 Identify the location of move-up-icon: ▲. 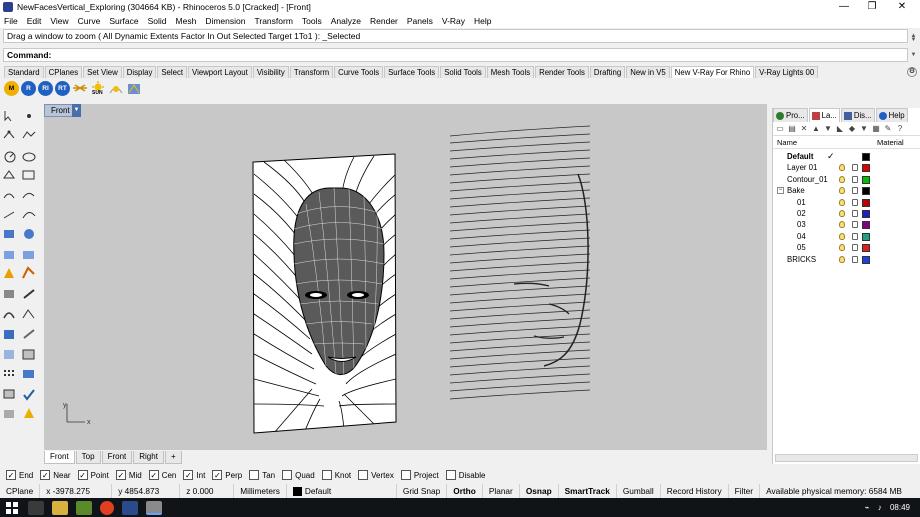
(816, 129).